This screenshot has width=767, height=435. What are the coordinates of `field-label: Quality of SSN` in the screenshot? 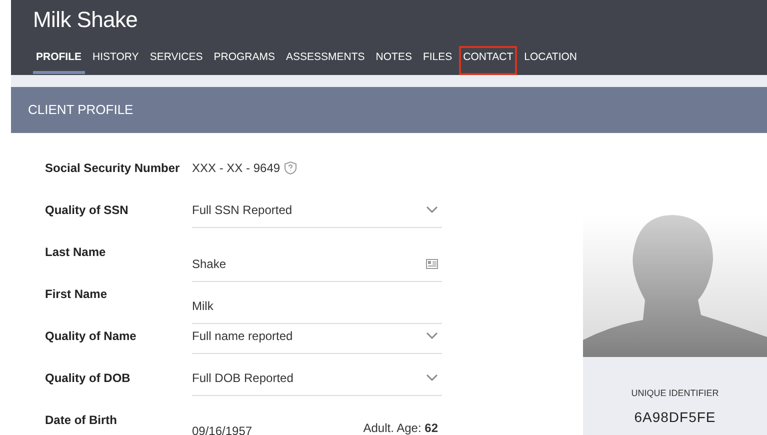 It's located at (87, 210).